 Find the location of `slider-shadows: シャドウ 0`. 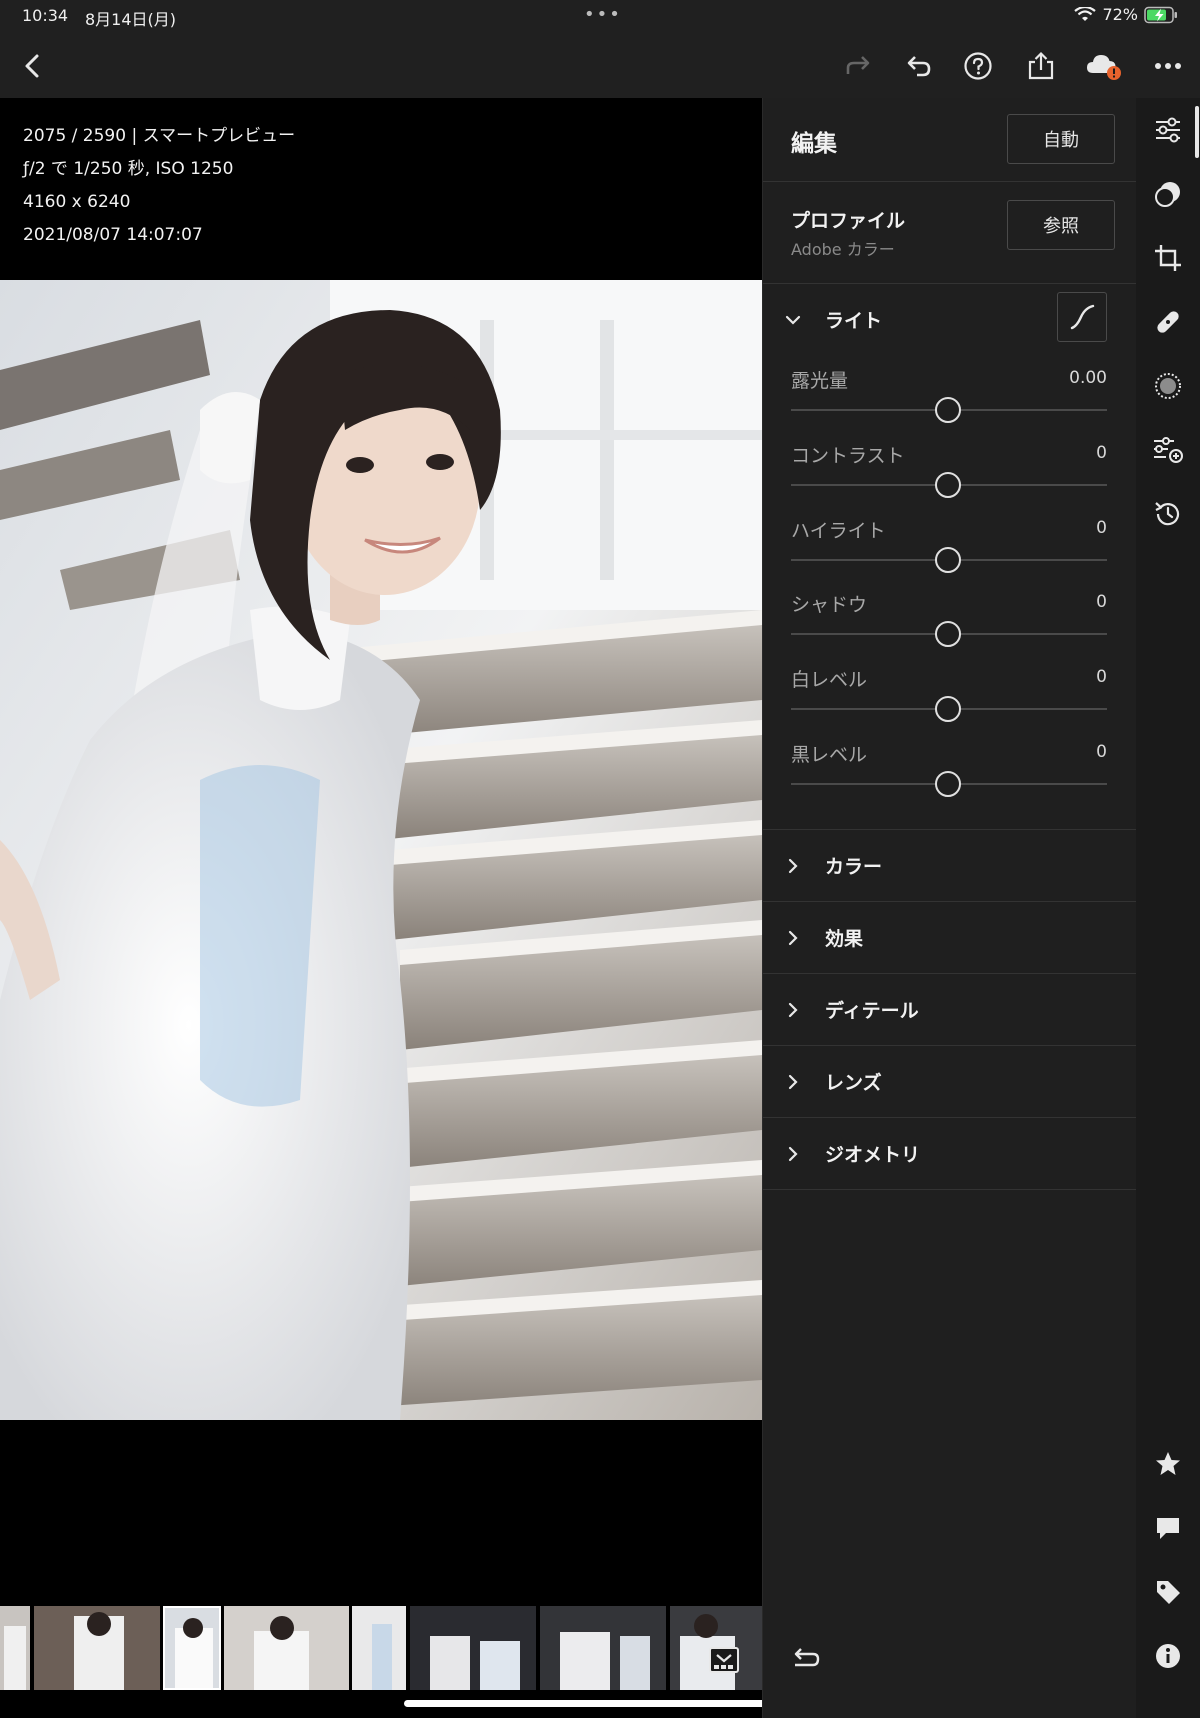

slider-shadows: シャドウ 0 is located at coordinates (950, 627).